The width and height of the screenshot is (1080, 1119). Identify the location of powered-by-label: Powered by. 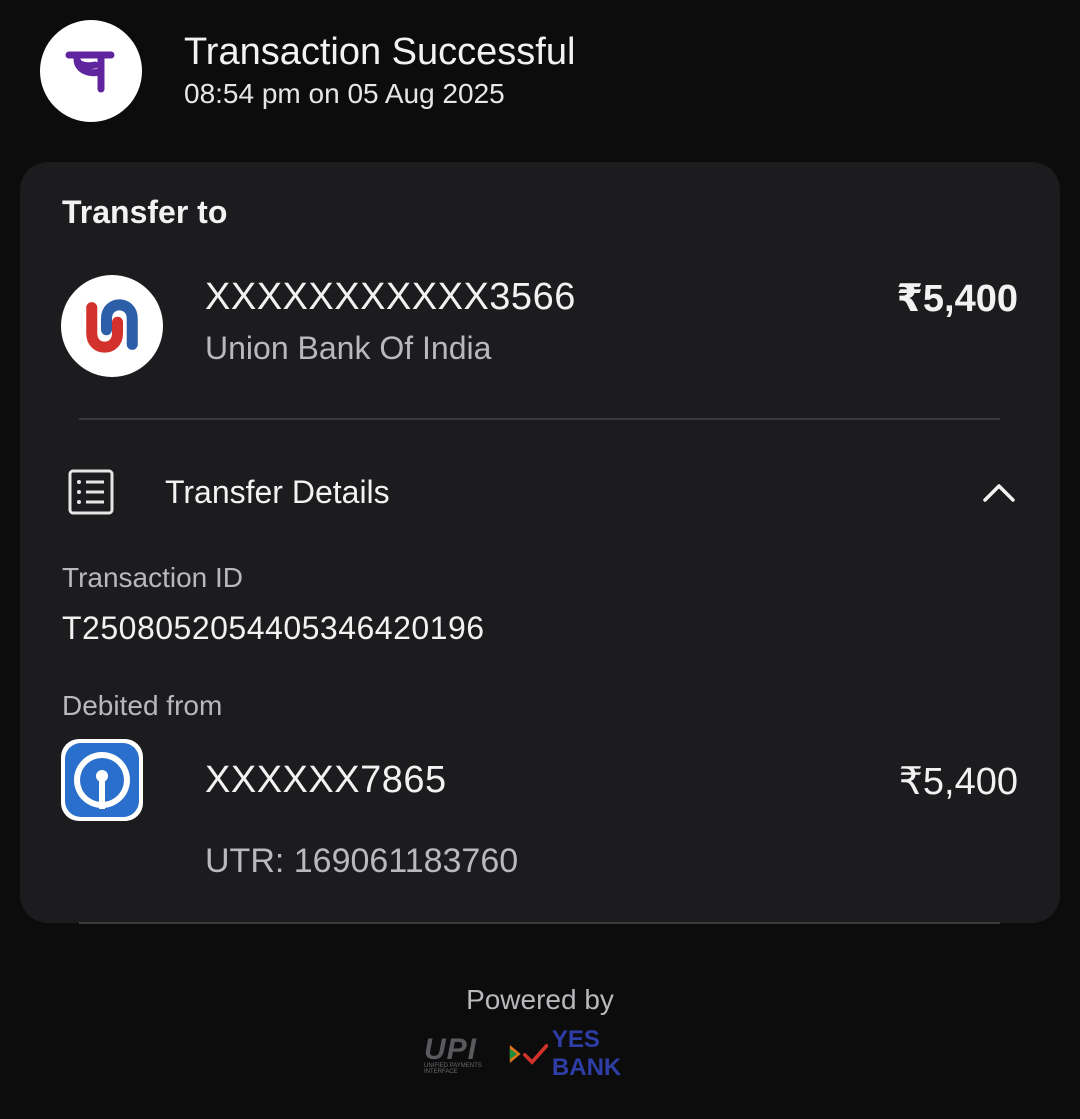
(540, 999).